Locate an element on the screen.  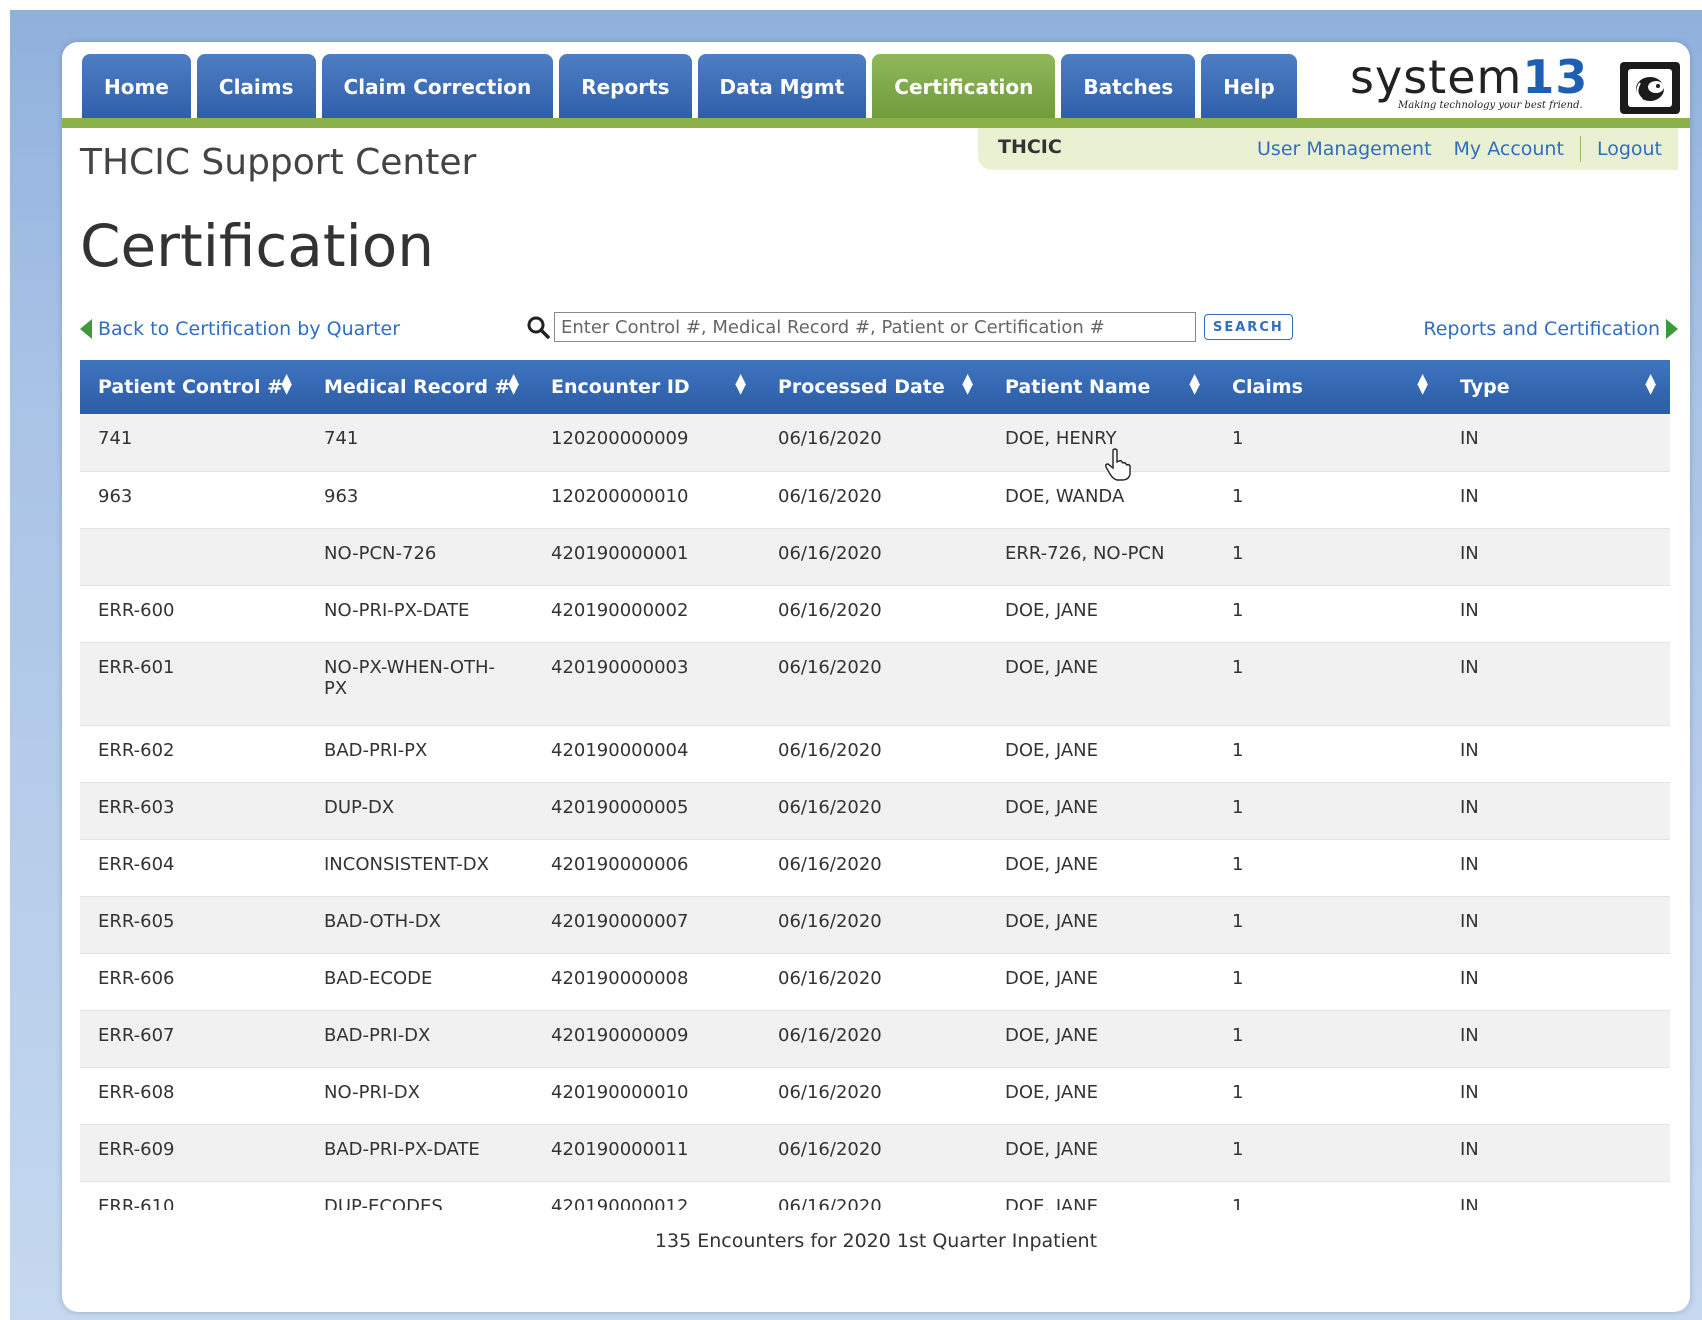
column-header: Encounter ID ▲ ▼ is located at coordinates (646, 387).